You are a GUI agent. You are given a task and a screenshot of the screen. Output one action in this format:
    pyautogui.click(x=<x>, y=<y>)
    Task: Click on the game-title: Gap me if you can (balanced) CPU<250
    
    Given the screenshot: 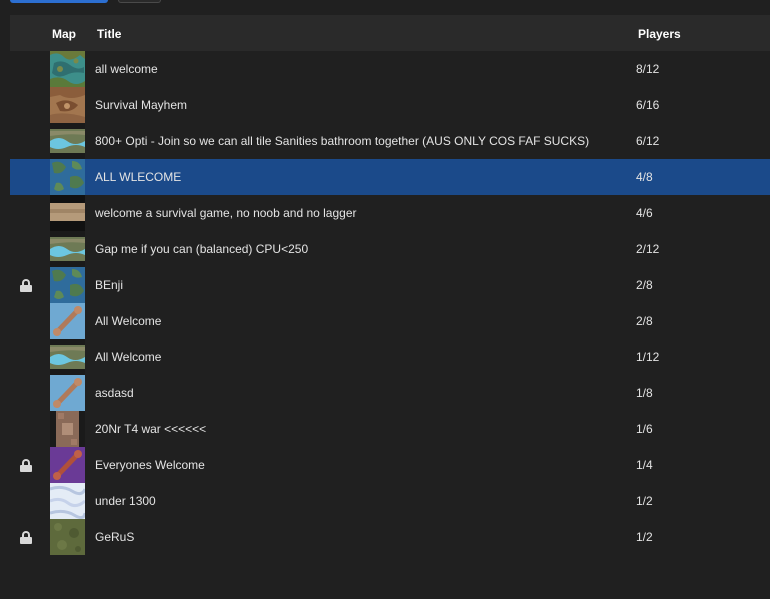 What is the action you would take?
    pyautogui.click(x=202, y=249)
    